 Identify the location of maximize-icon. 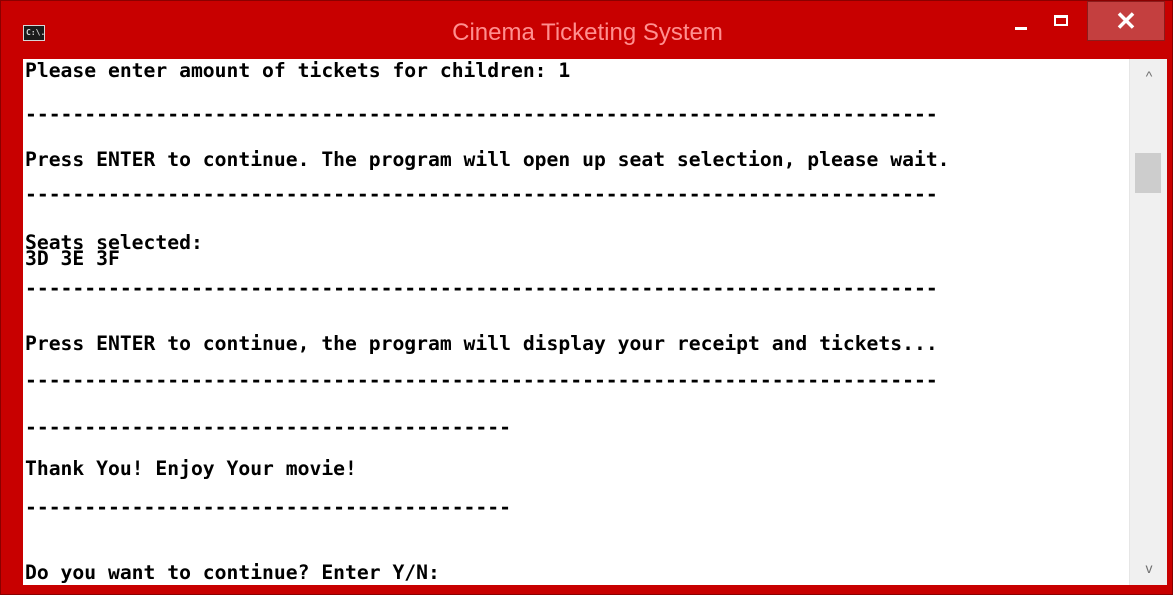
(1061, 20).